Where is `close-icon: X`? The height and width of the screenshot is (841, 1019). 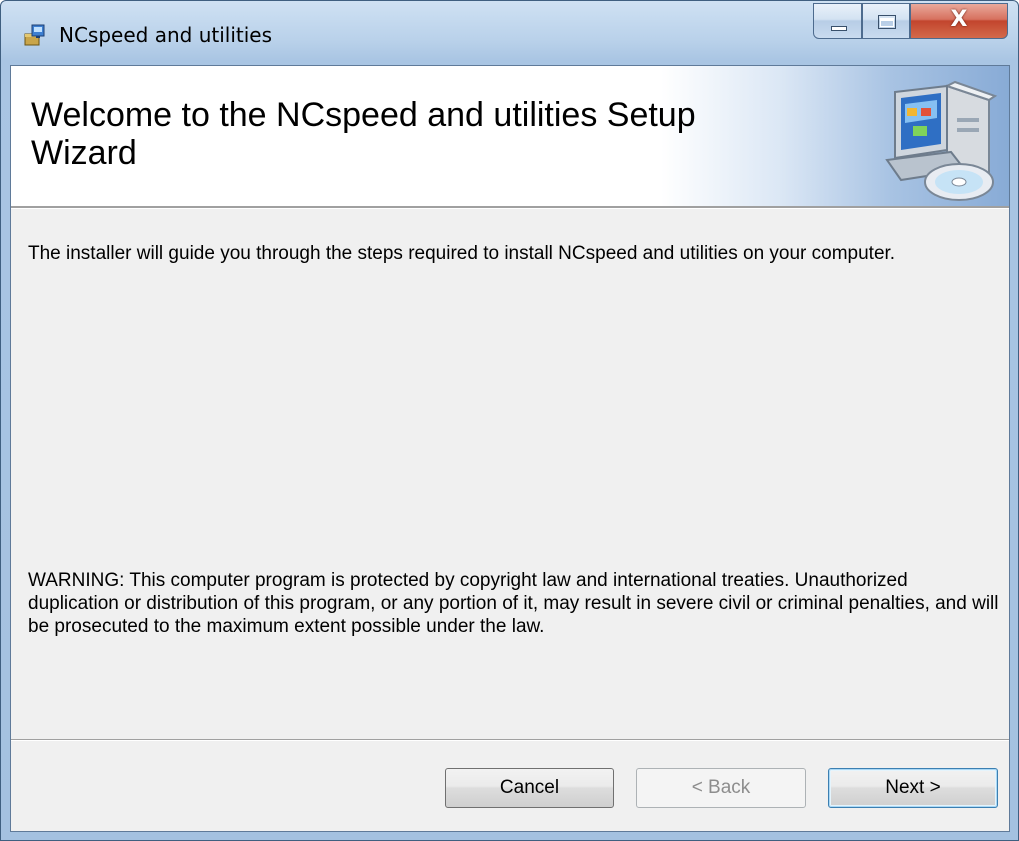 close-icon: X is located at coordinates (959, 19).